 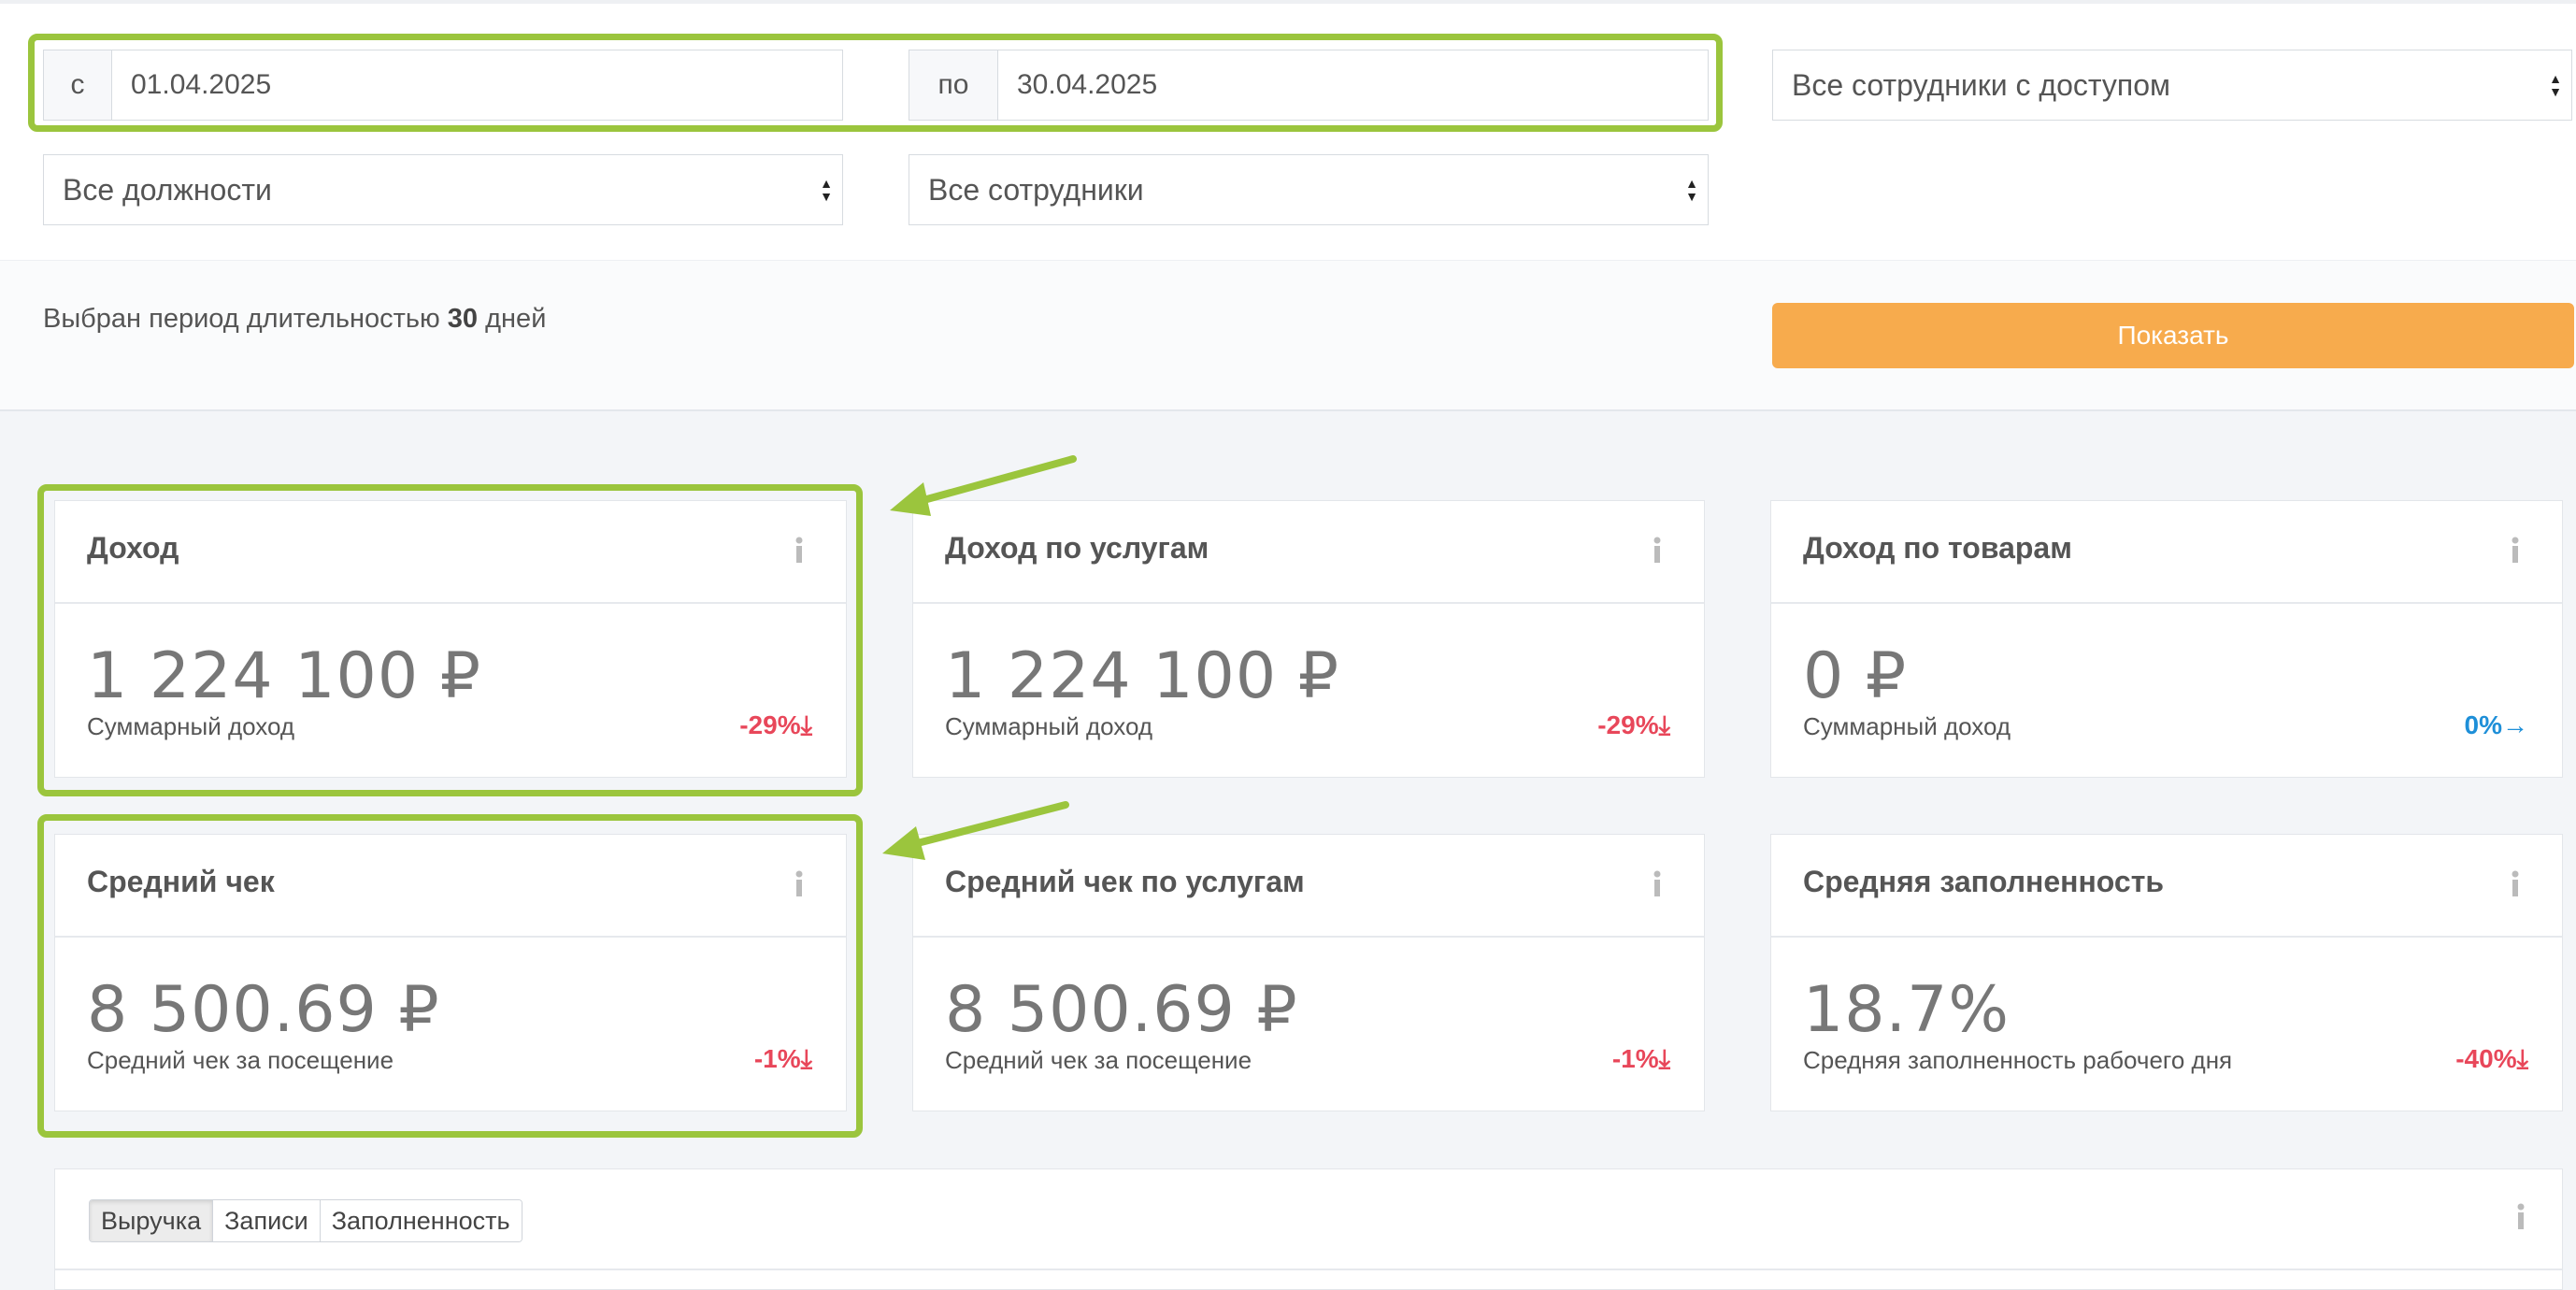 I want to click on card-title: Средняя заполненность, so click(x=1984, y=881).